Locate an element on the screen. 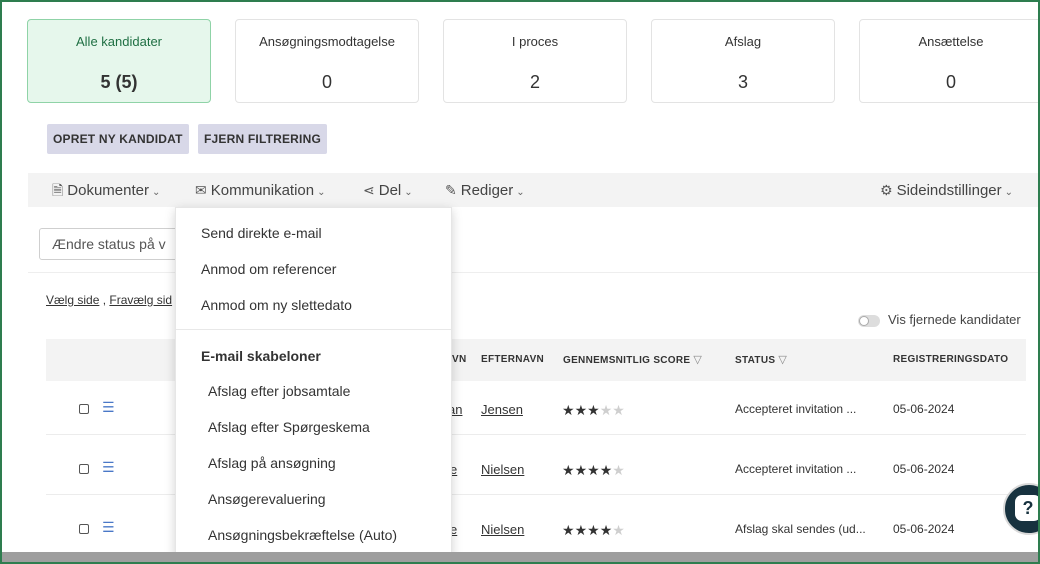 The height and width of the screenshot is (564, 1040). show-removed-toggle-wrap: Vis fjernede kandidater is located at coordinates (939, 319).